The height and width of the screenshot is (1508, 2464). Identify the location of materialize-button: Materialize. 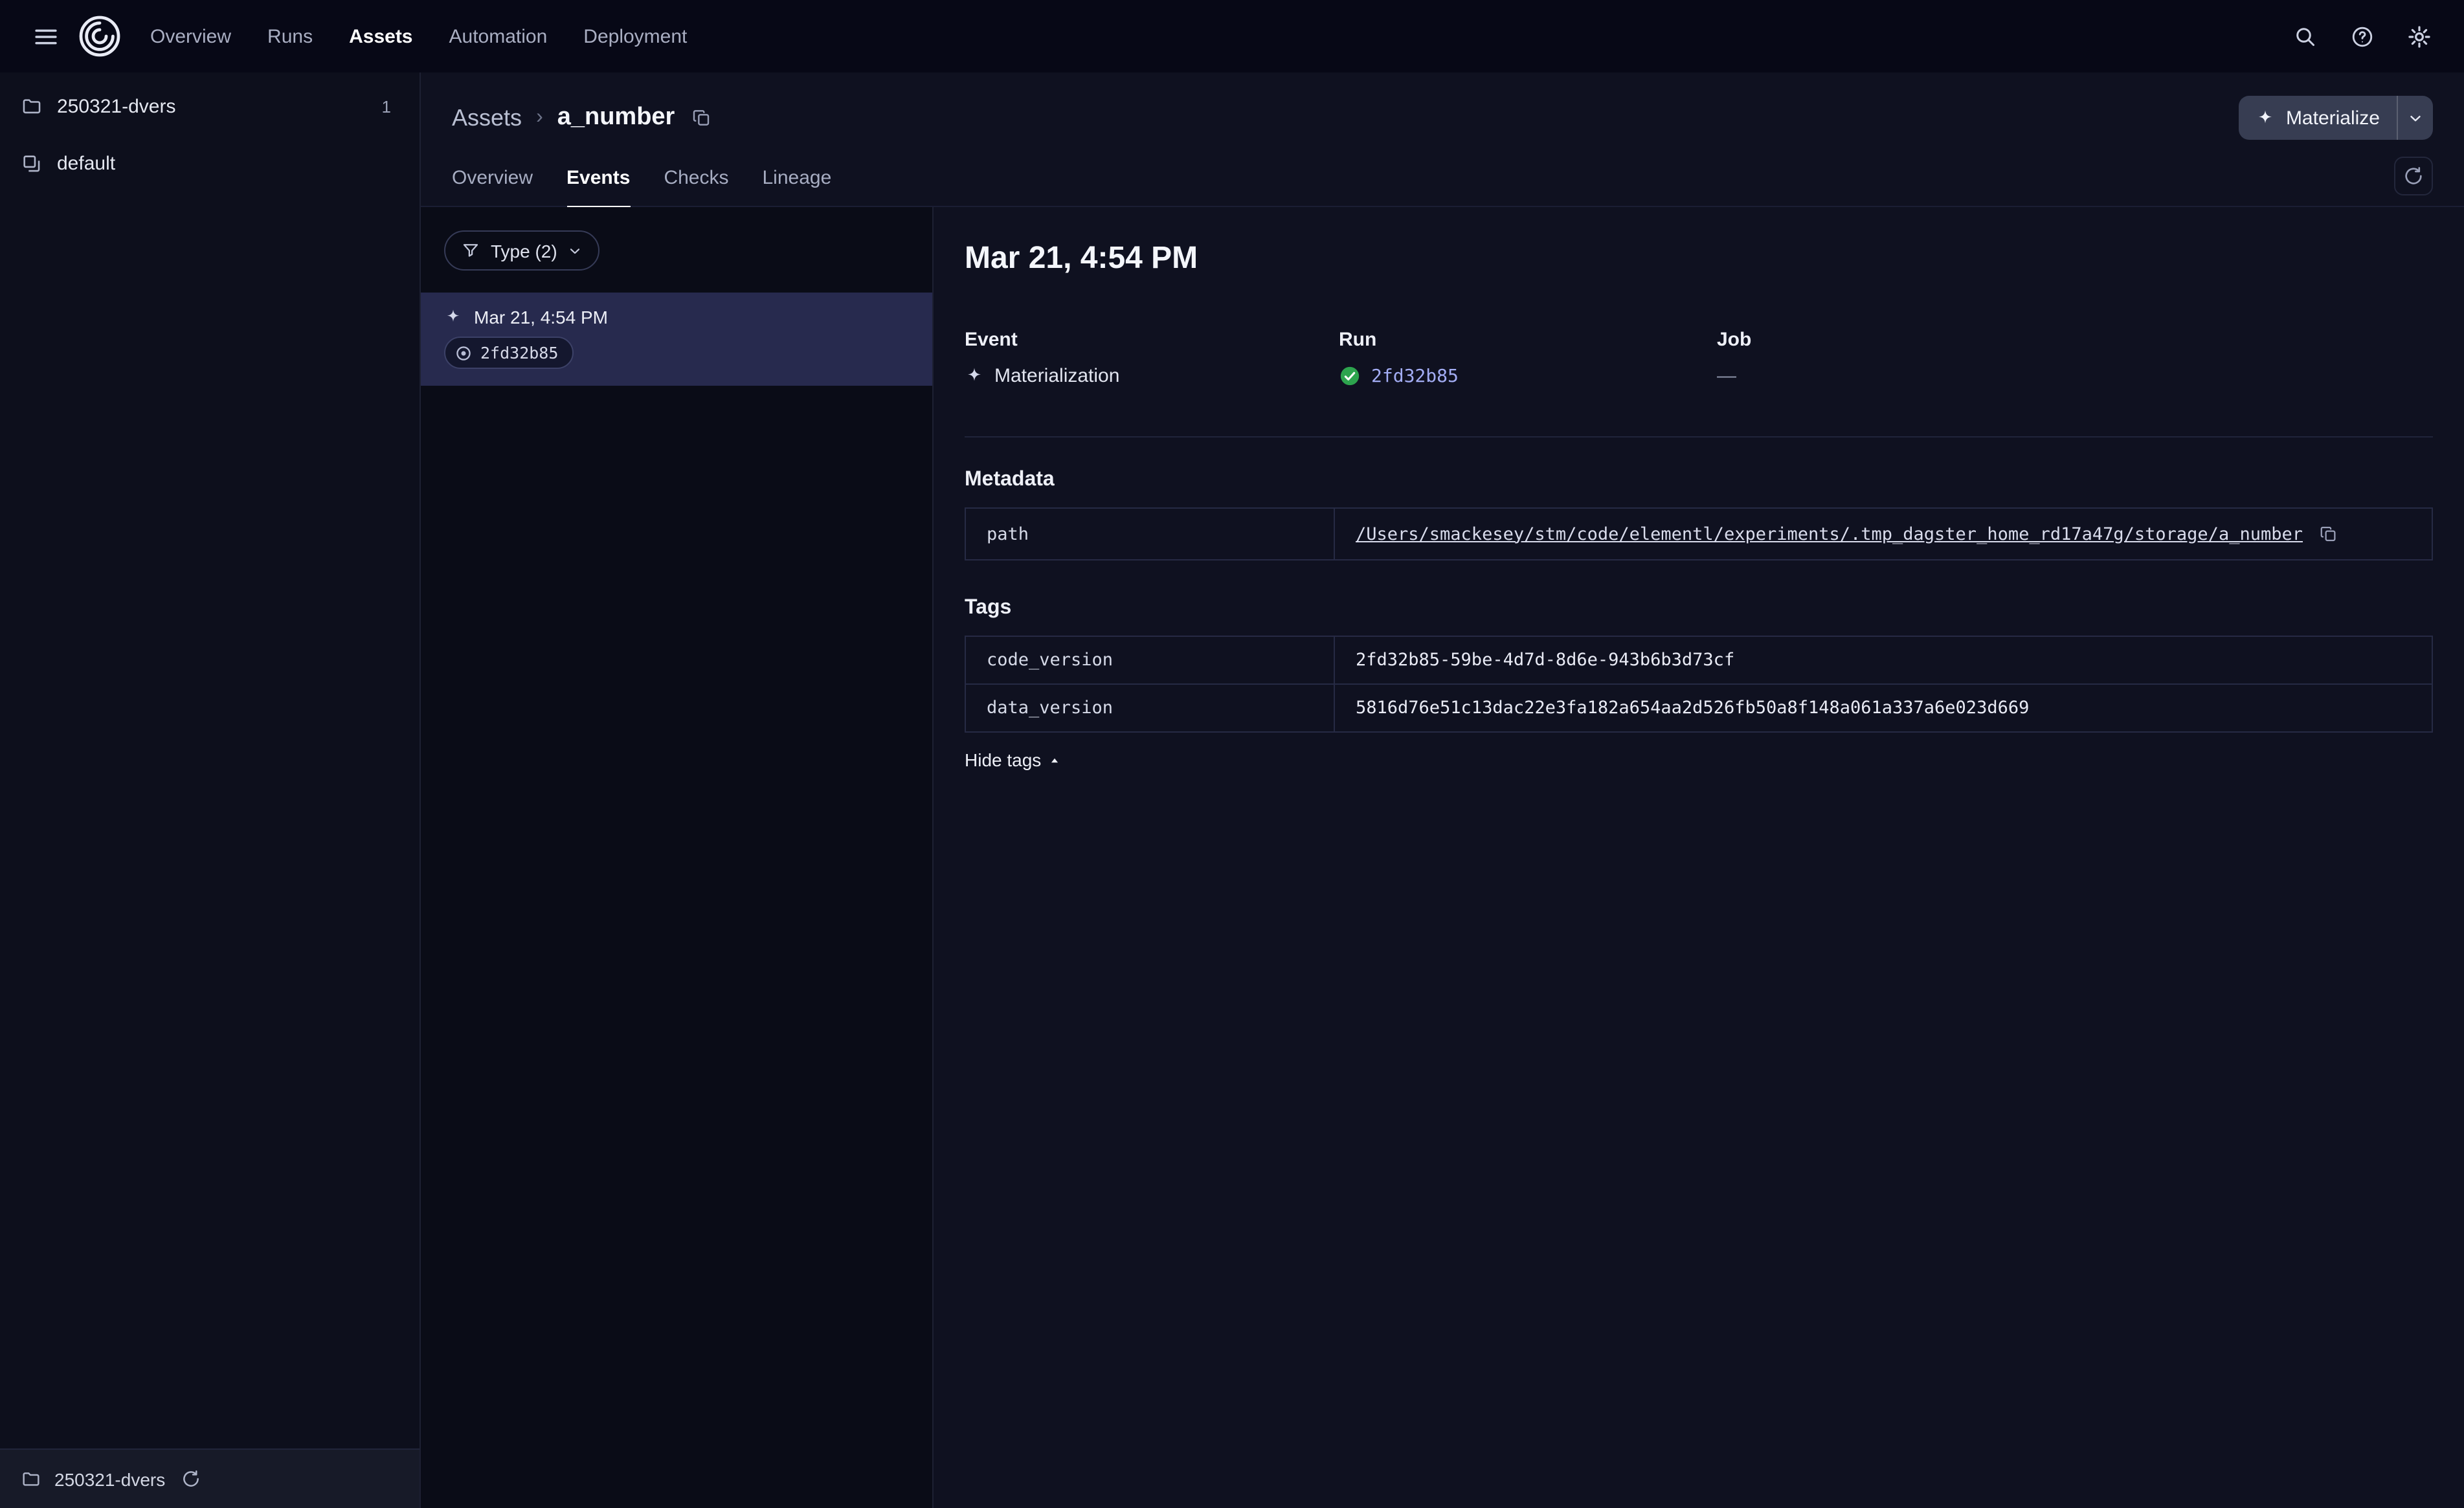
(2318, 118).